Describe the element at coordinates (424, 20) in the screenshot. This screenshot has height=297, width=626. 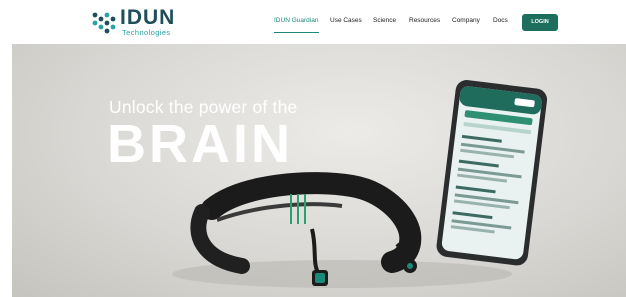
I see `nav-item-resources: Resources` at that location.